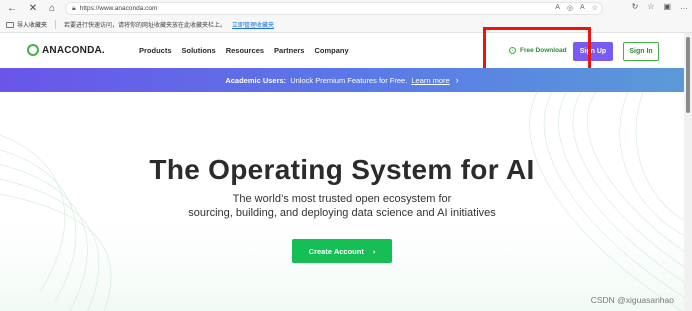  What do you see at coordinates (331, 50) in the screenshot?
I see `nav-company: Company` at bounding box center [331, 50].